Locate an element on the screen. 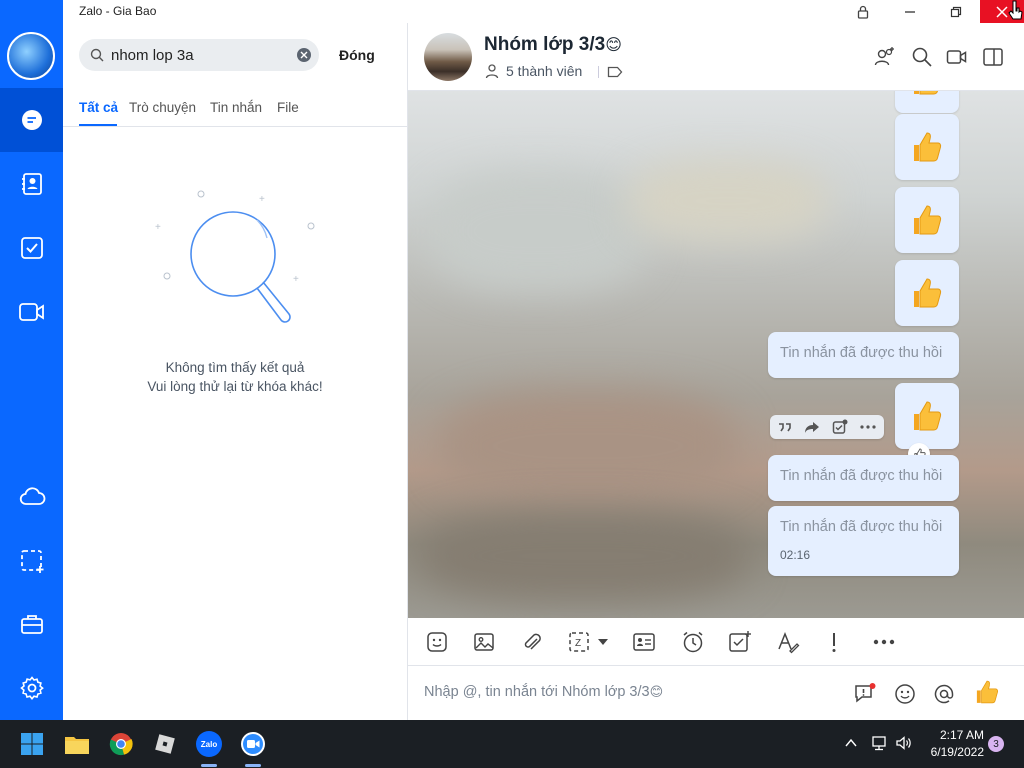 This screenshot has width=1024, height=768. image-icon is located at coordinates (484, 642).